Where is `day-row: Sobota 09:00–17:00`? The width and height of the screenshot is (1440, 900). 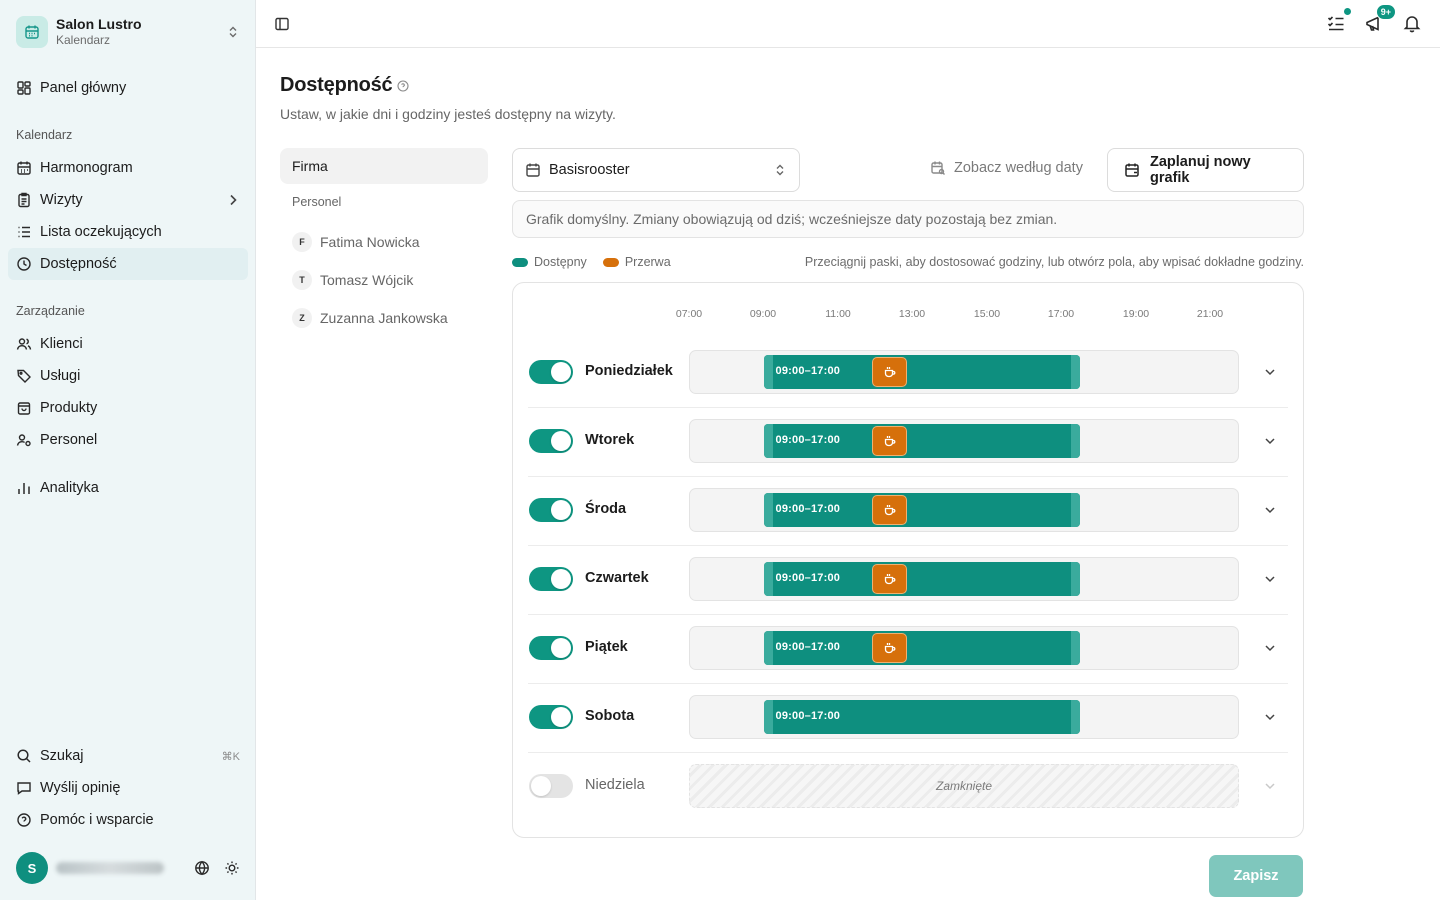 day-row: Sobota 09:00–17:00 is located at coordinates (908, 718).